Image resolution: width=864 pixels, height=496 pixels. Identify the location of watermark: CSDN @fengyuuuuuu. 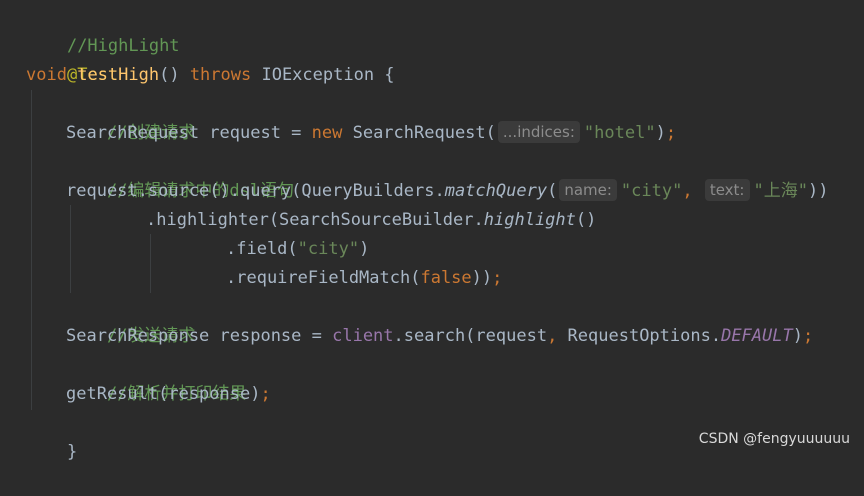
(774, 439).